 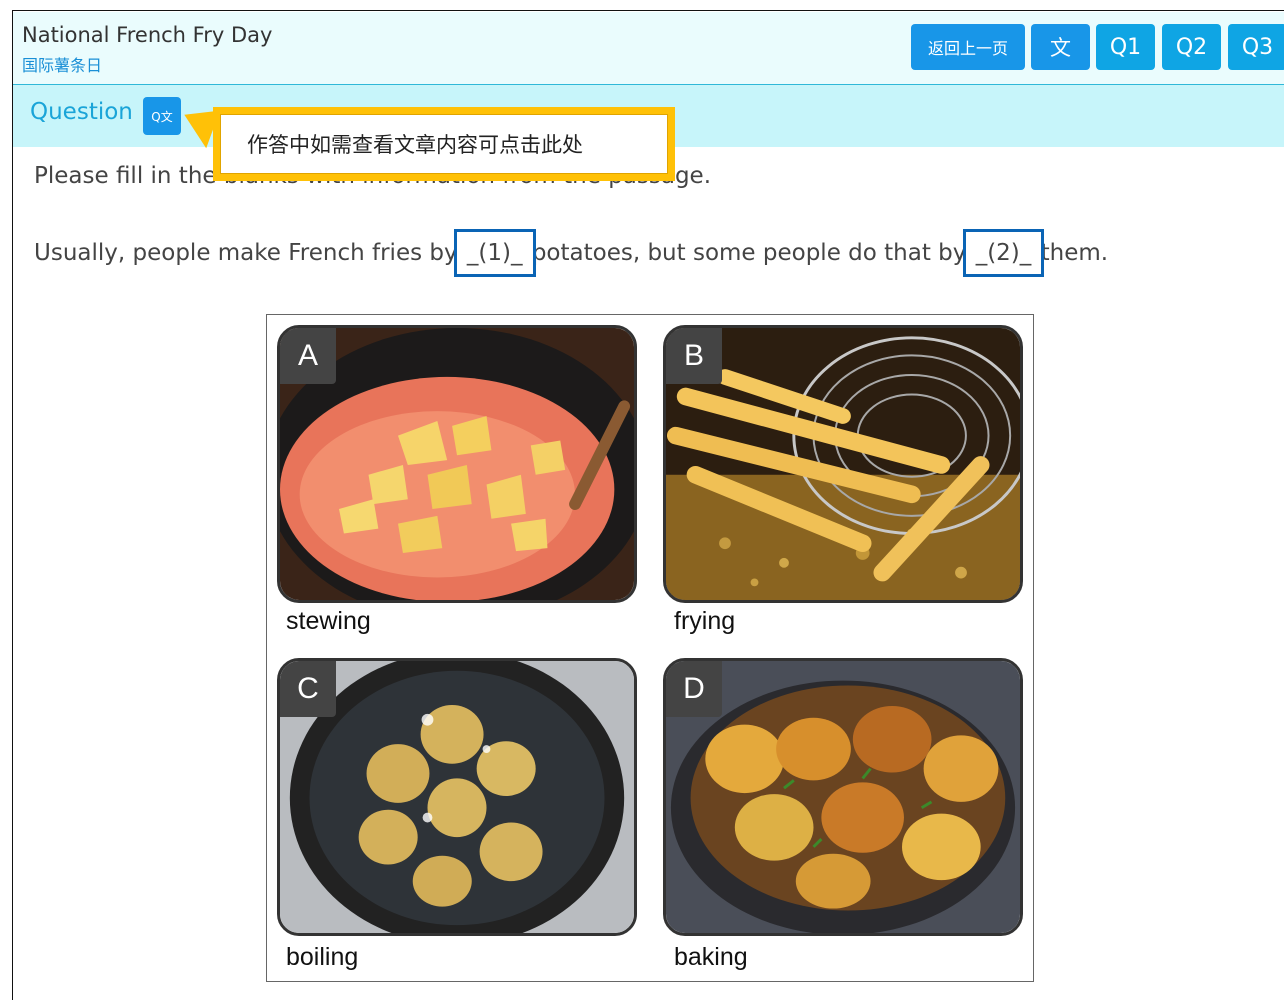 What do you see at coordinates (711, 957) in the screenshot?
I see `option-caption-d: baking` at bounding box center [711, 957].